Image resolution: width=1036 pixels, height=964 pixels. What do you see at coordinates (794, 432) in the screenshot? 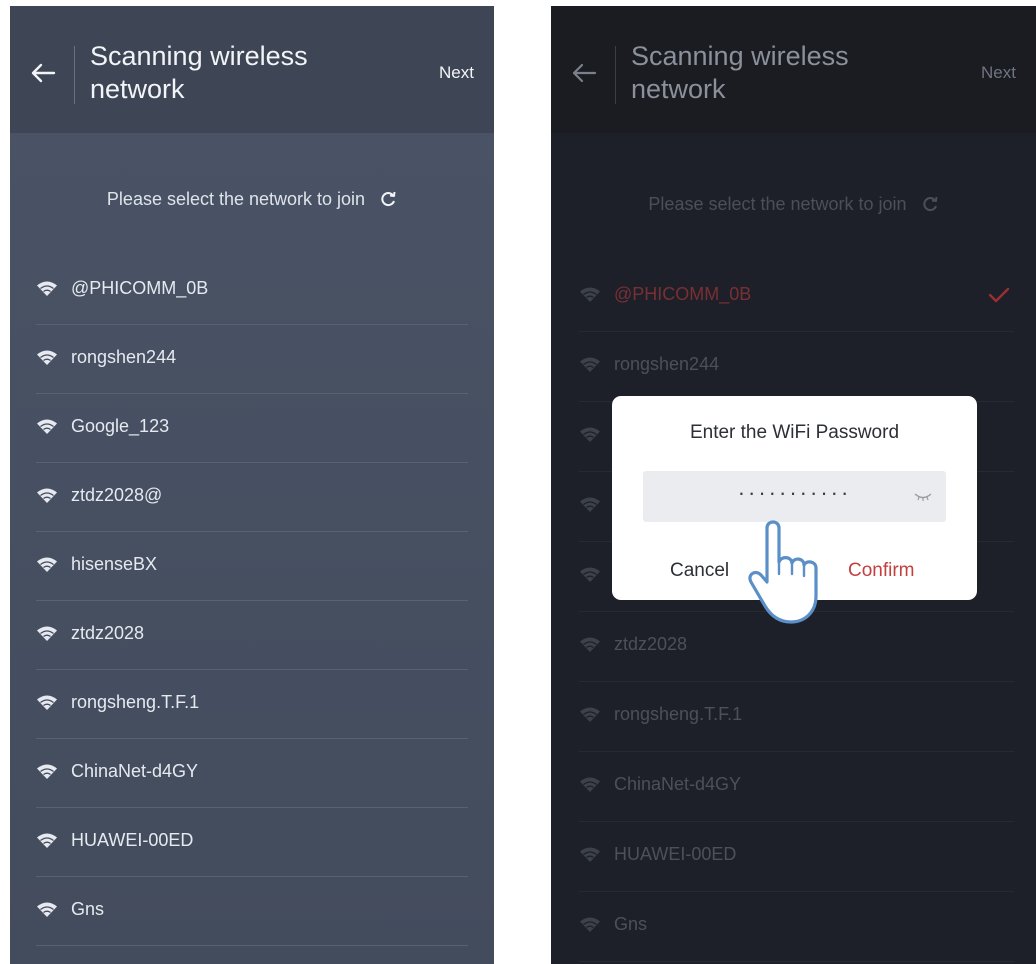
I see `dialog-title: Enter the WiFi Password` at bounding box center [794, 432].